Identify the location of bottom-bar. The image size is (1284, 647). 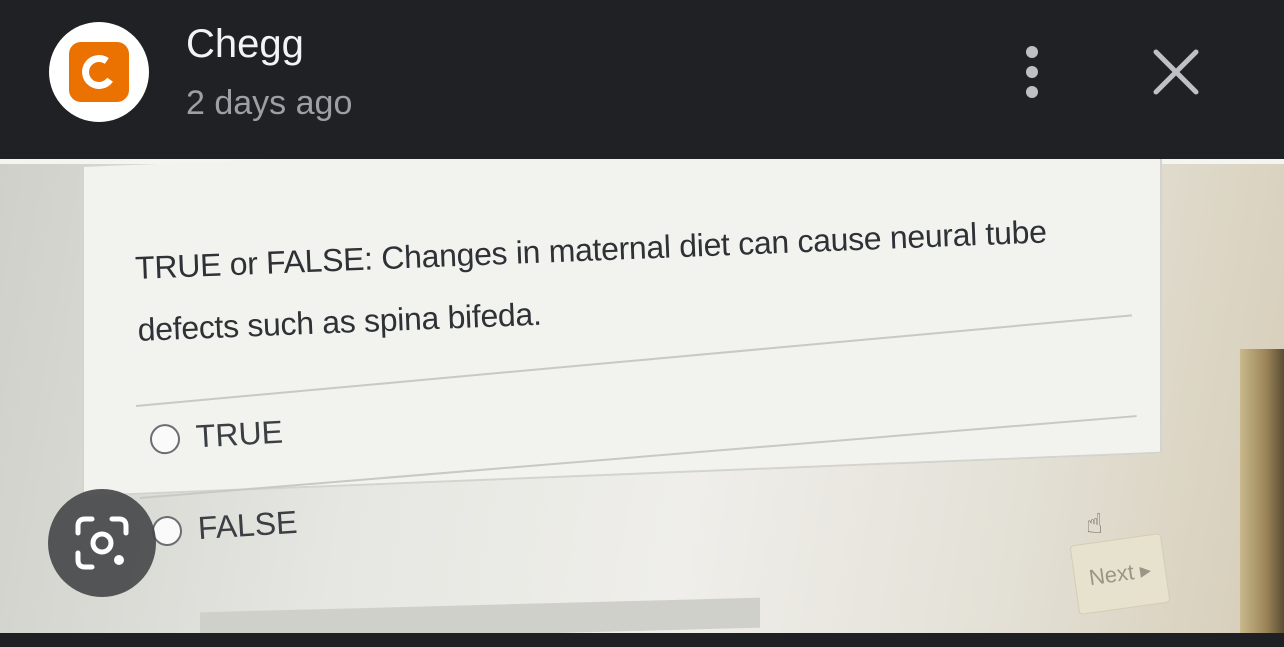
(642, 640).